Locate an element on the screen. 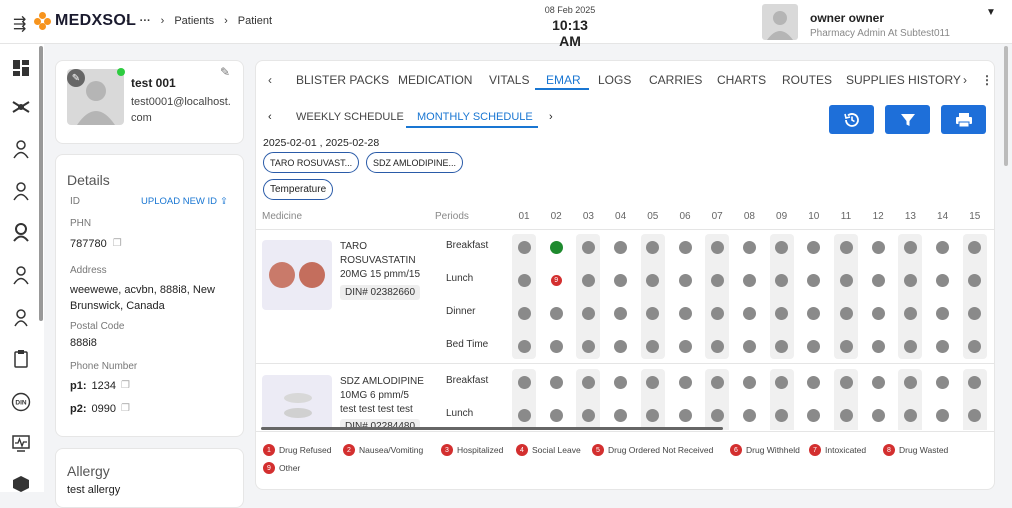 The image size is (1012, 508). history-button is located at coordinates (851, 119).